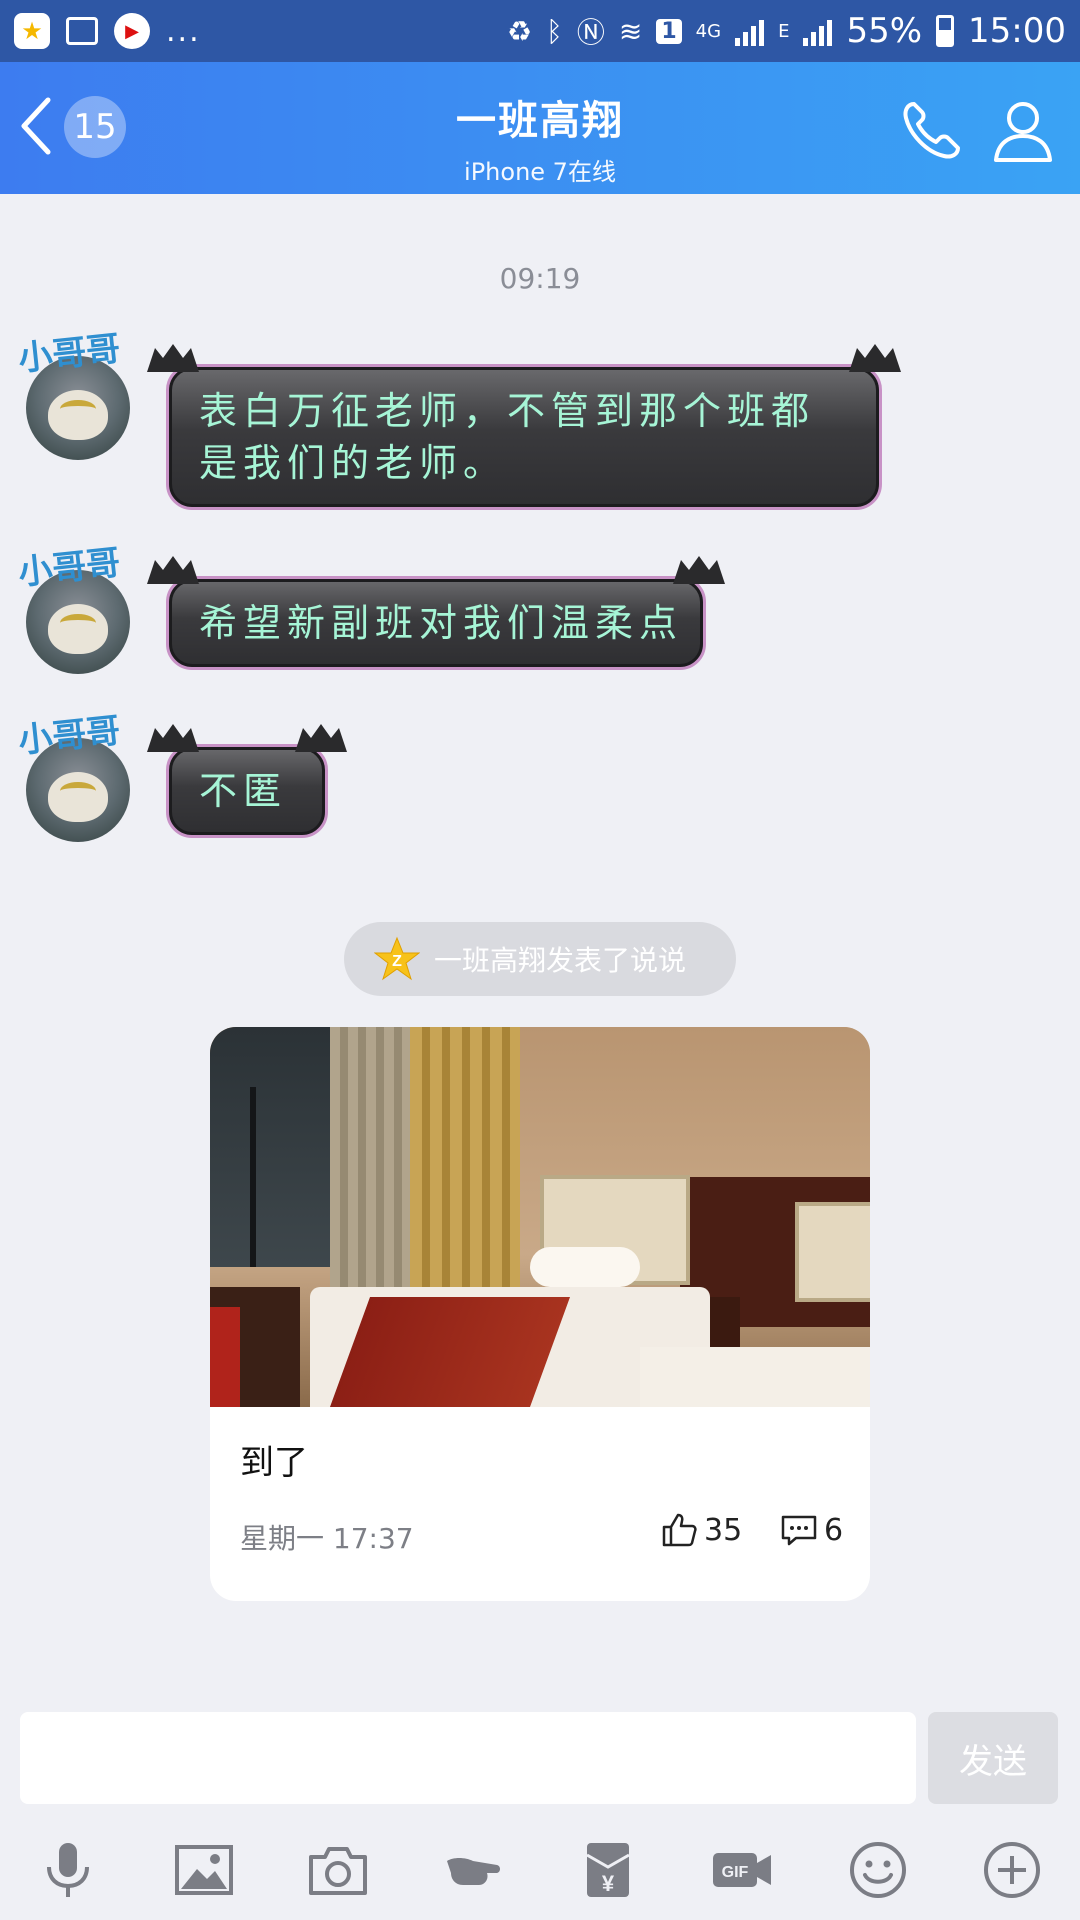 Image resolution: width=1080 pixels, height=1920 pixels. Describe the element at coordinates (540, 172) in the screenshot. I see `online-status: iPhone 7在线` at that location.